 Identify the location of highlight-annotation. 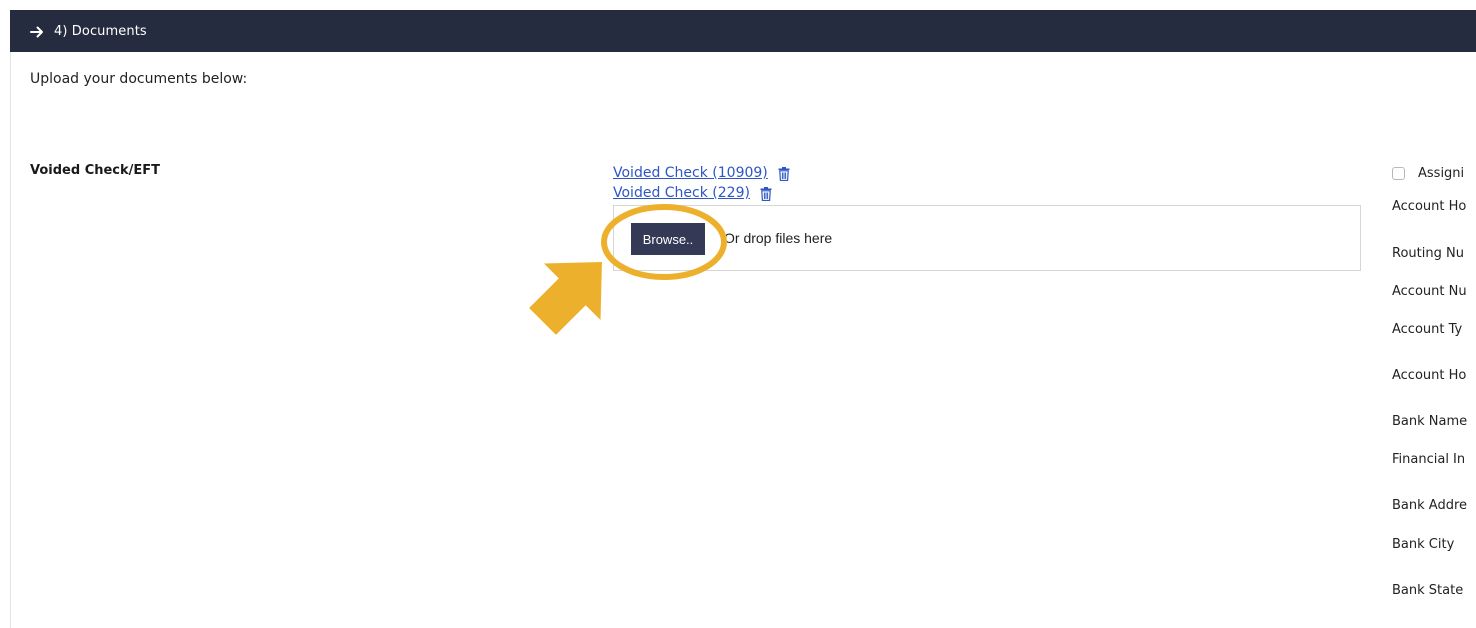
(628, 269).